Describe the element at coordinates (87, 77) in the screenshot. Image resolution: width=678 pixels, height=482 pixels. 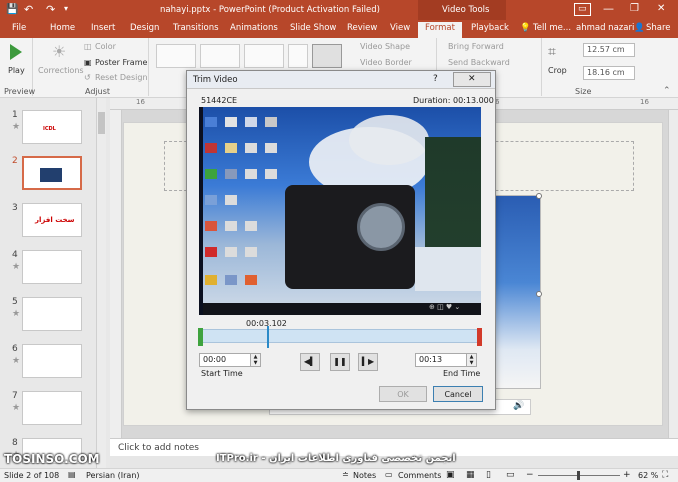
I see `reset-design-icon: ↺` at that location.